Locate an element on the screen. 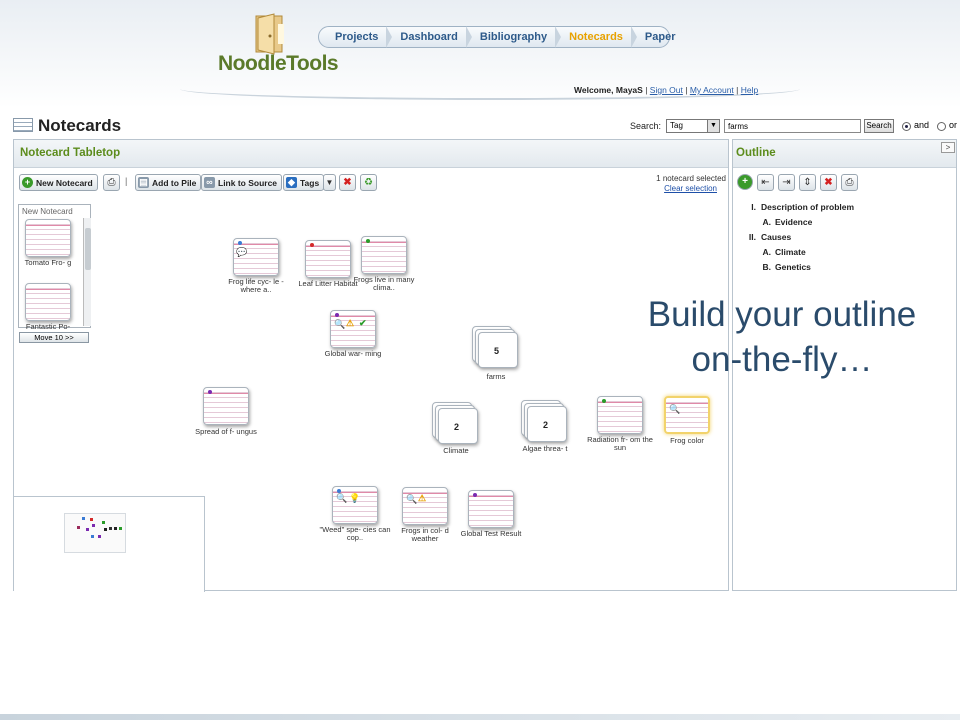  my-account-link: My Account is located at coordinates (712, 90).